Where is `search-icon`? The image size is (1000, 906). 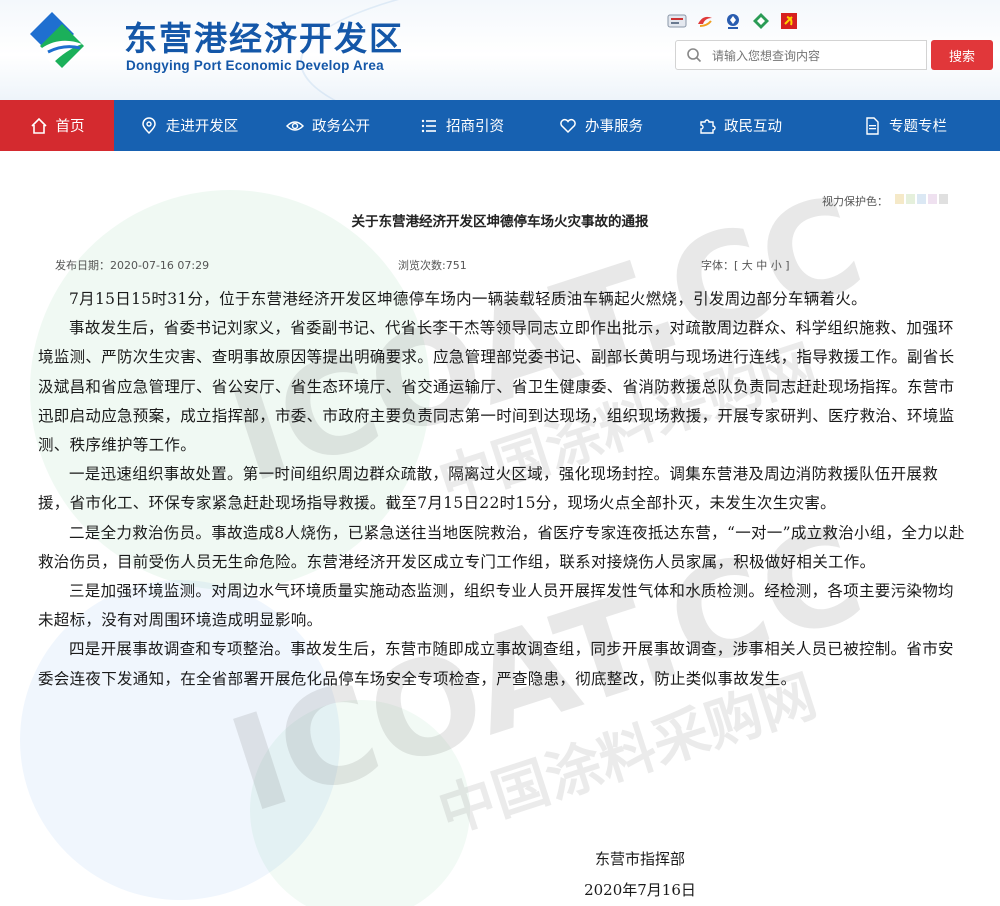 search-icon is located at coordinates (694, 55).